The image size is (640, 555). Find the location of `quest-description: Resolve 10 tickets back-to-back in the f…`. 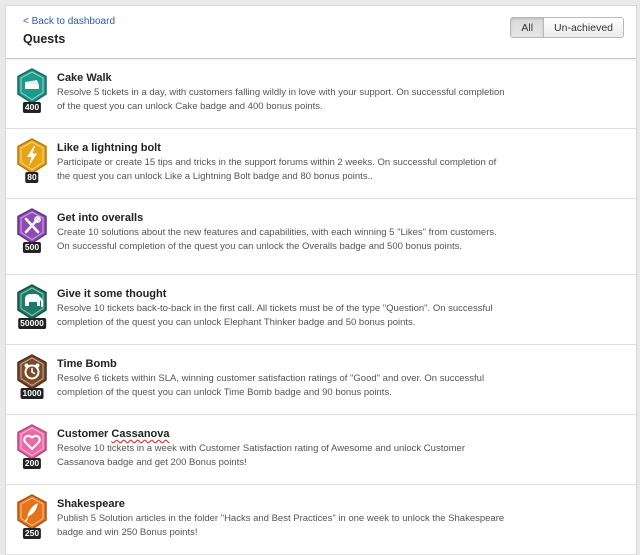

quest-description: Resolve 10 tickets back-to-back in the f… is located at coordinates (275, 315).